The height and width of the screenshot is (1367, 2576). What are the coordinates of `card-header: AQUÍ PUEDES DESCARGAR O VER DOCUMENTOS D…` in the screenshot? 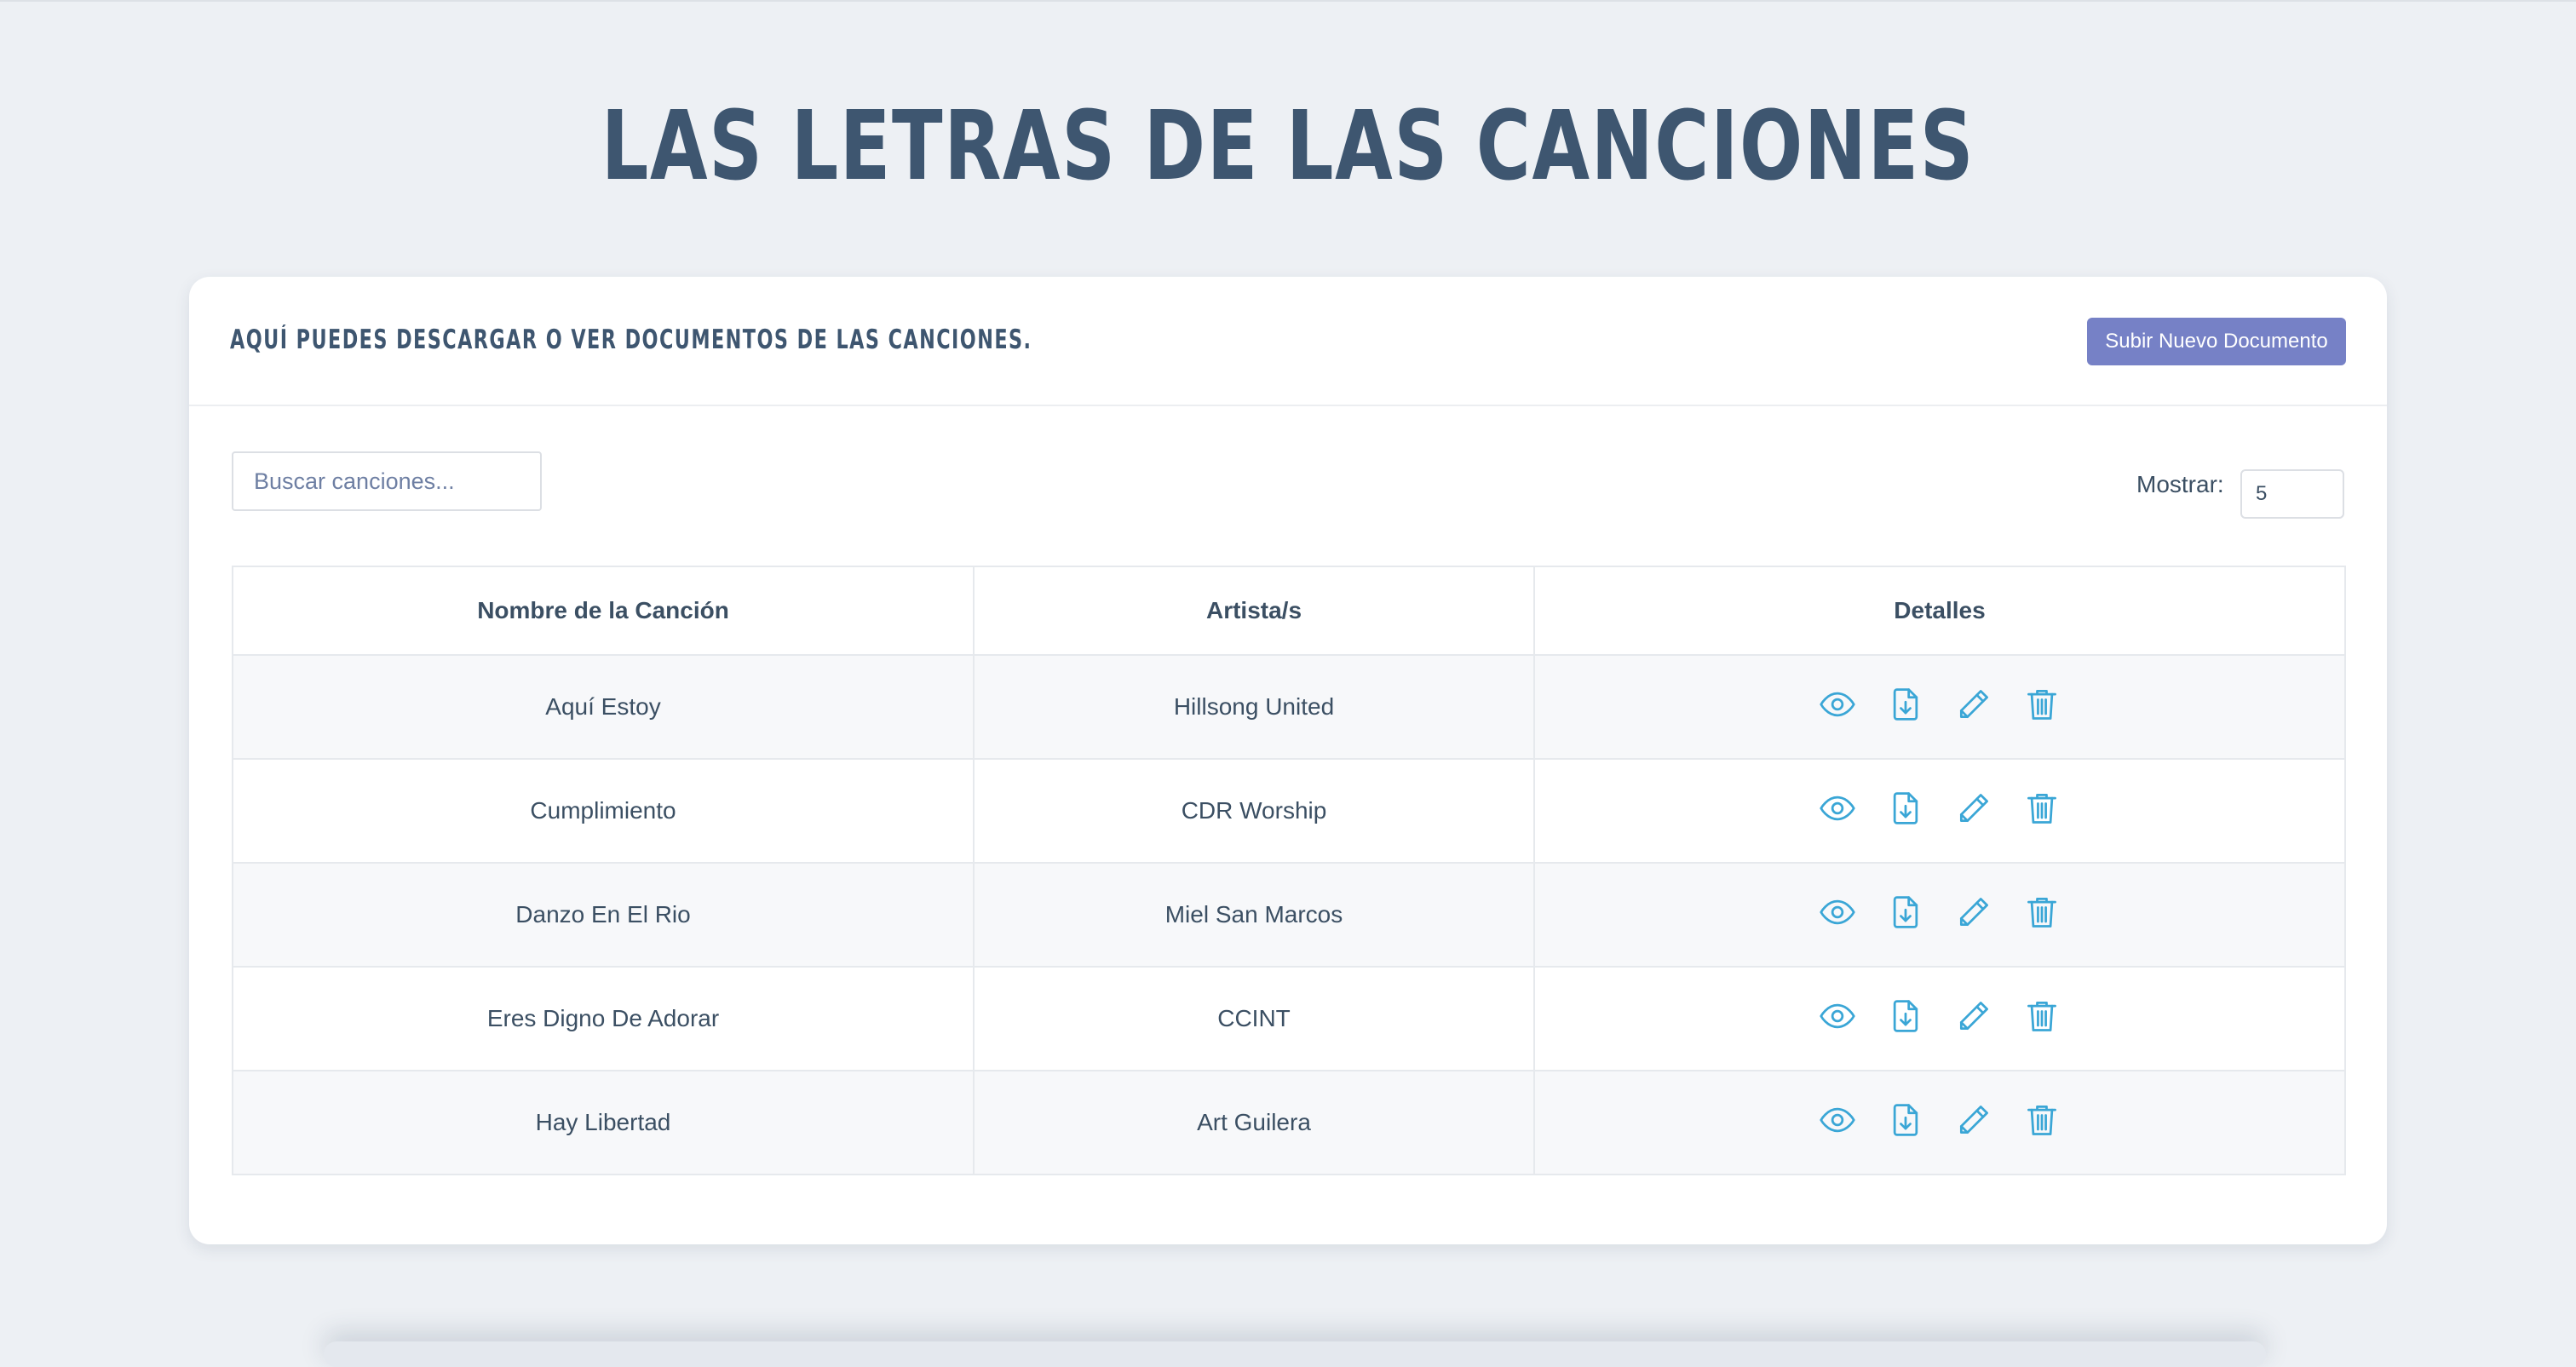 It's located at (1288, 341).